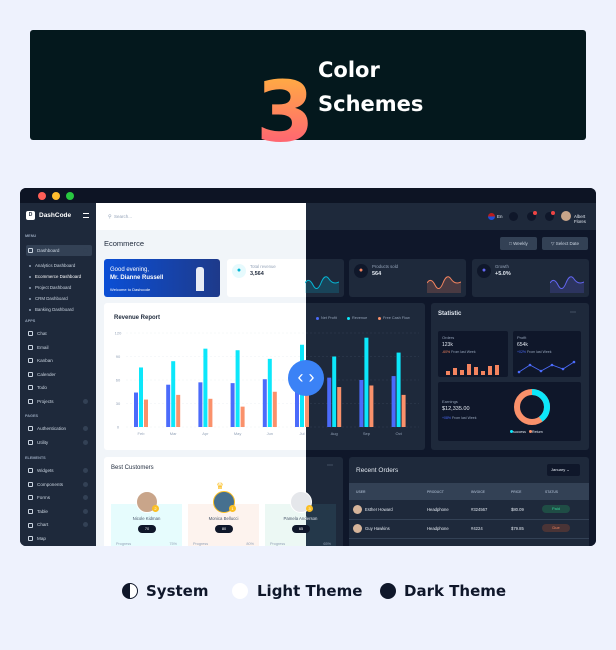  I want to click on bar-revenue-jun, so click(269, 392).